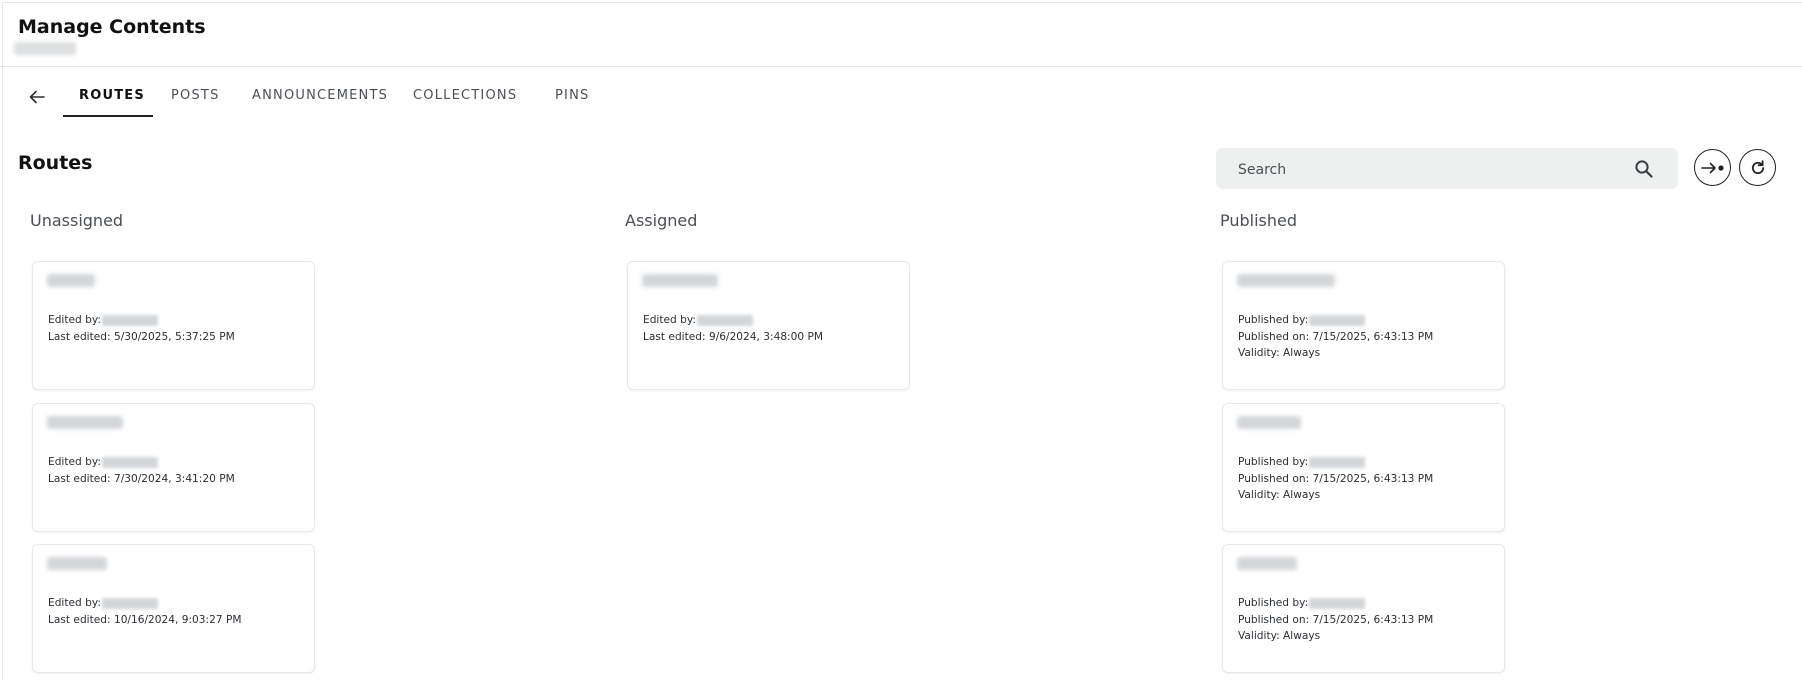 This screenshot has height=680, width=1802. I want to click on last-edited: Last edited: 5/30/2025, 5:37:25 PM, so click(141, 337).